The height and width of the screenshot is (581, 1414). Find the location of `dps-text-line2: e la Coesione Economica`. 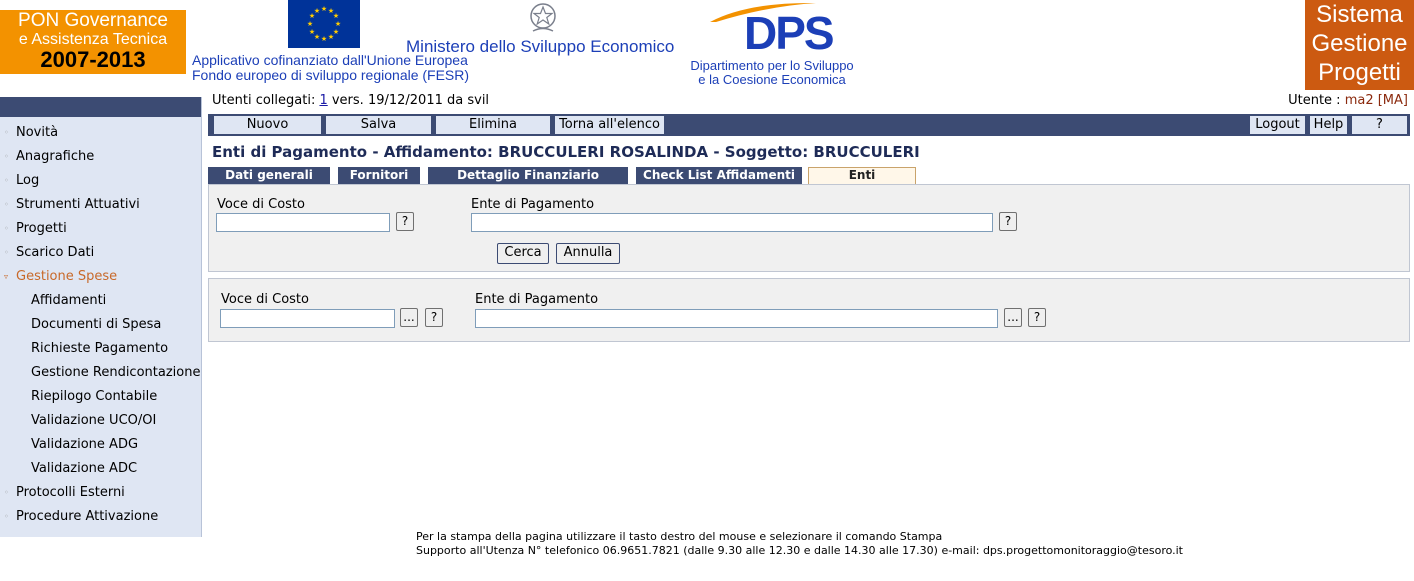

dps-text-line2: e la Coesione Economica is located at coordinates (772, 79).